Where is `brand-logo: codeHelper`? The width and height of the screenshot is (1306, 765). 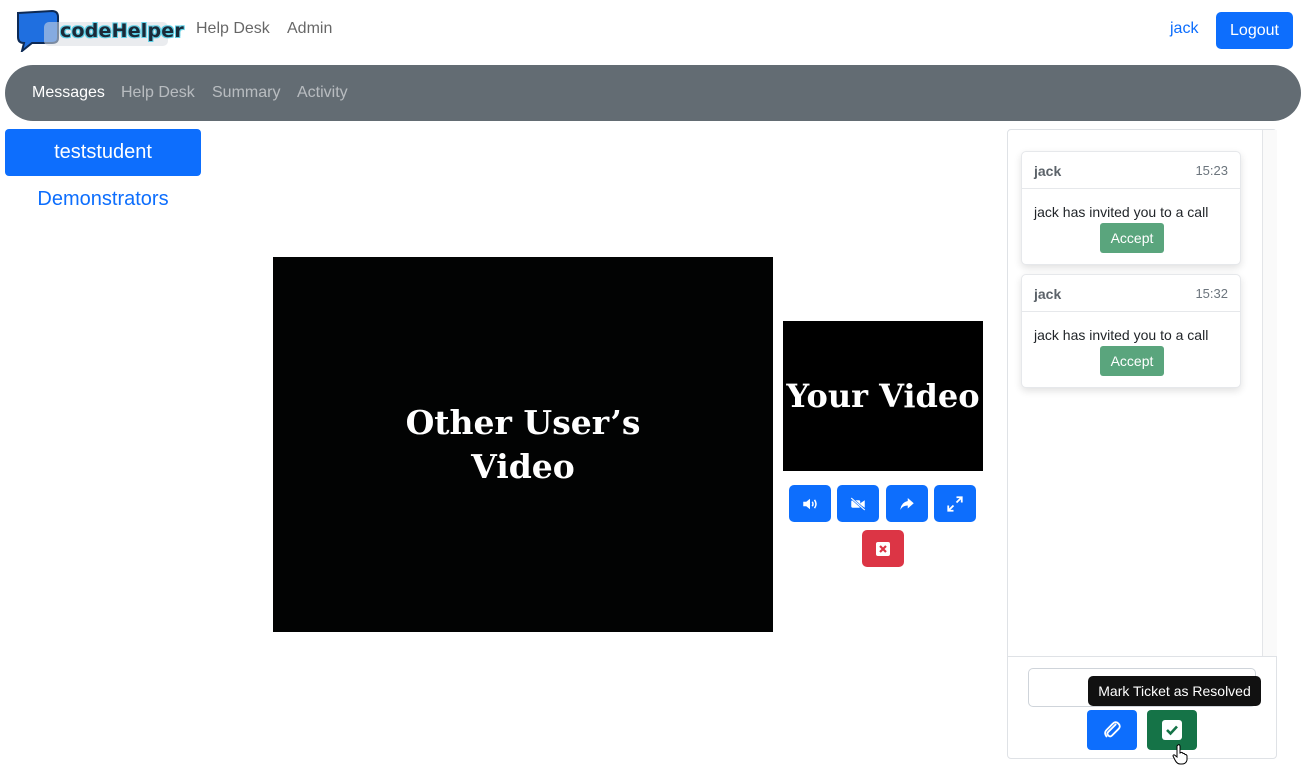
brand-logo: codeHelper is located at coordinates (99, 31).